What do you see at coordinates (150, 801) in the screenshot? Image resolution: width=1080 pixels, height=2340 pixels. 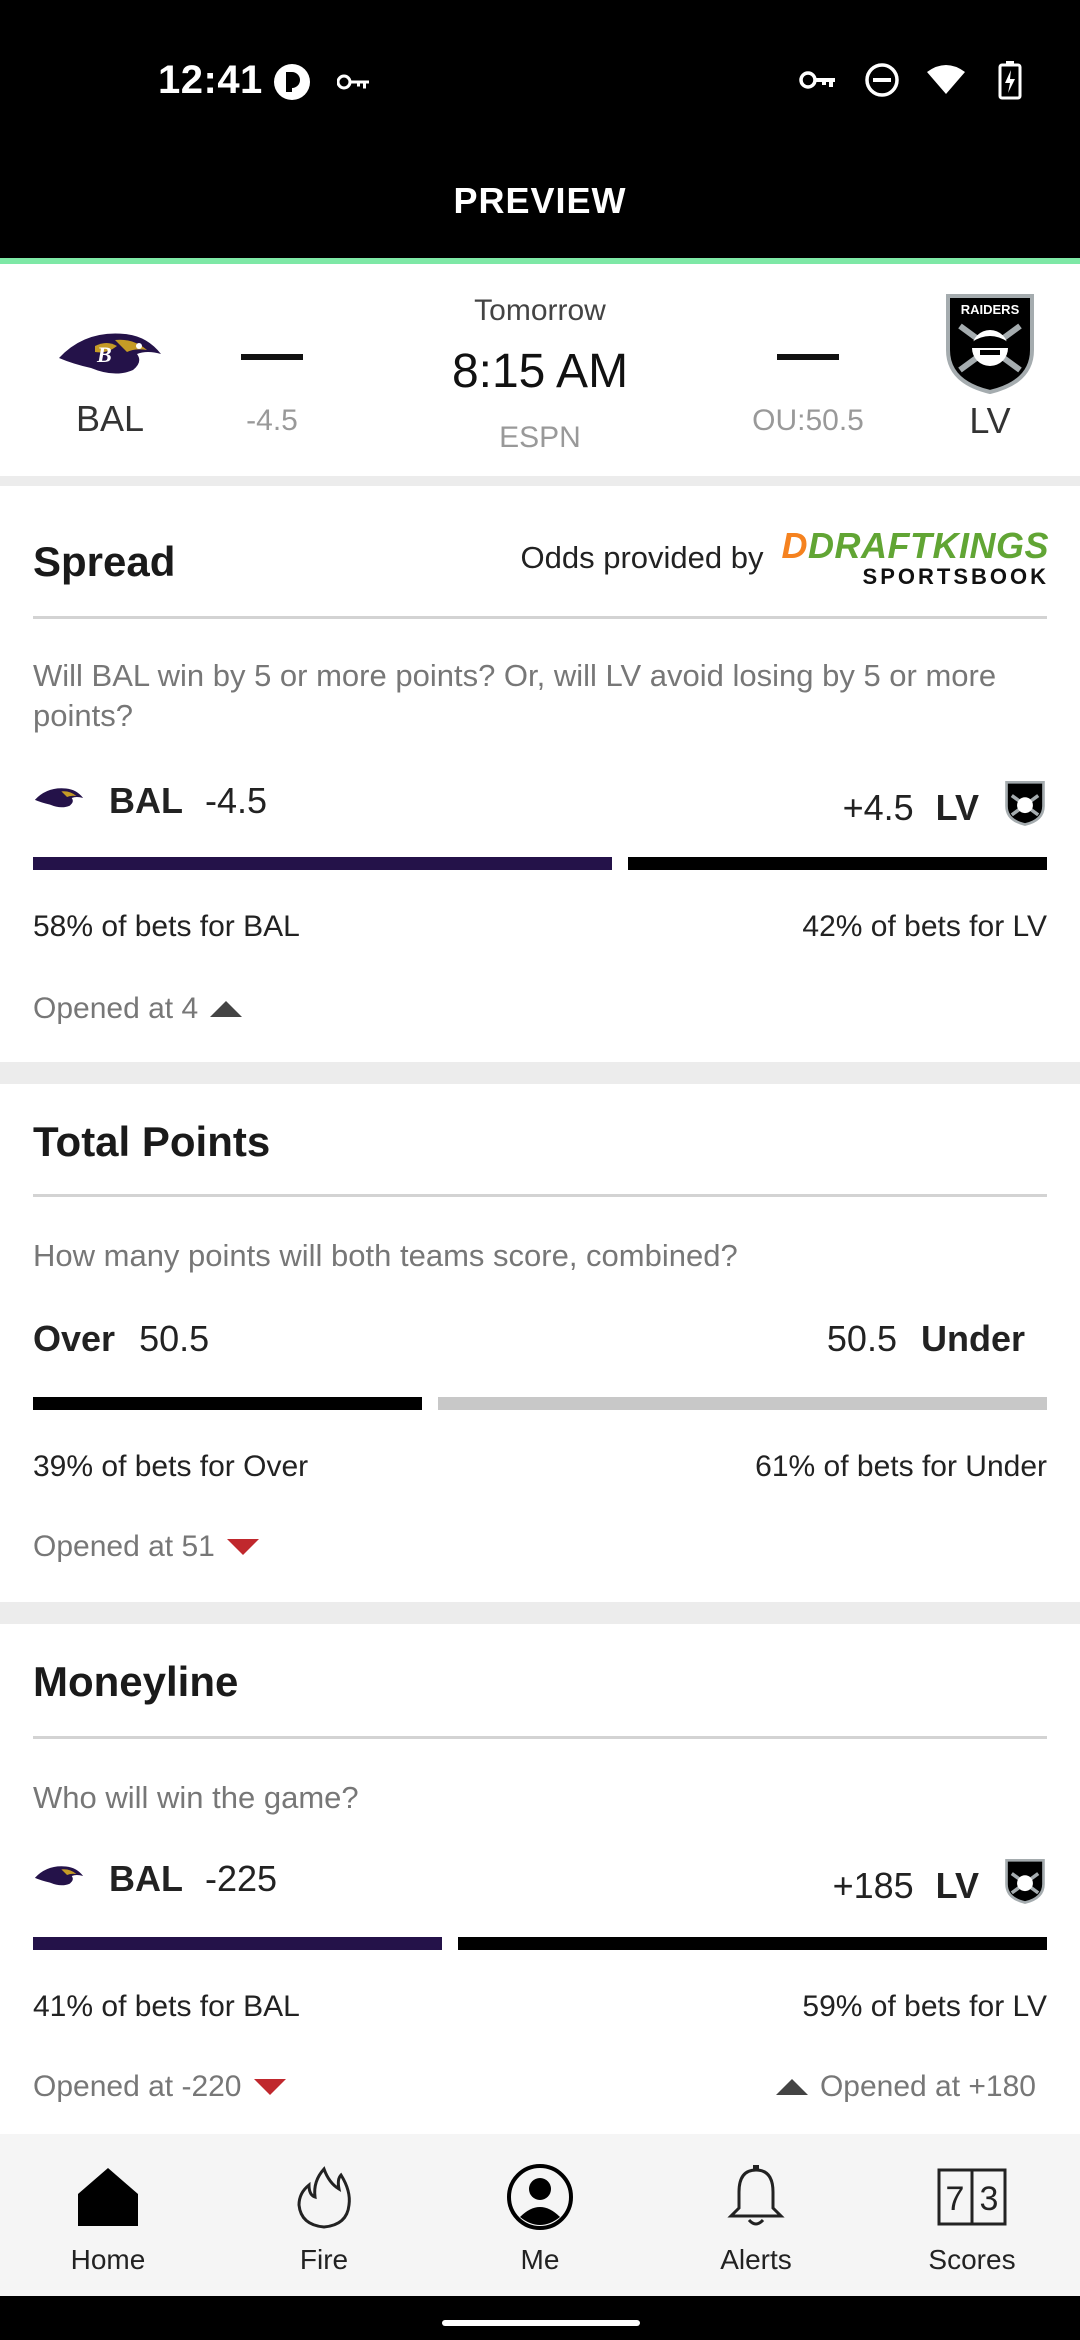 I see `spread-left-side: BAL -4.5` at bounding box center [150, 801].